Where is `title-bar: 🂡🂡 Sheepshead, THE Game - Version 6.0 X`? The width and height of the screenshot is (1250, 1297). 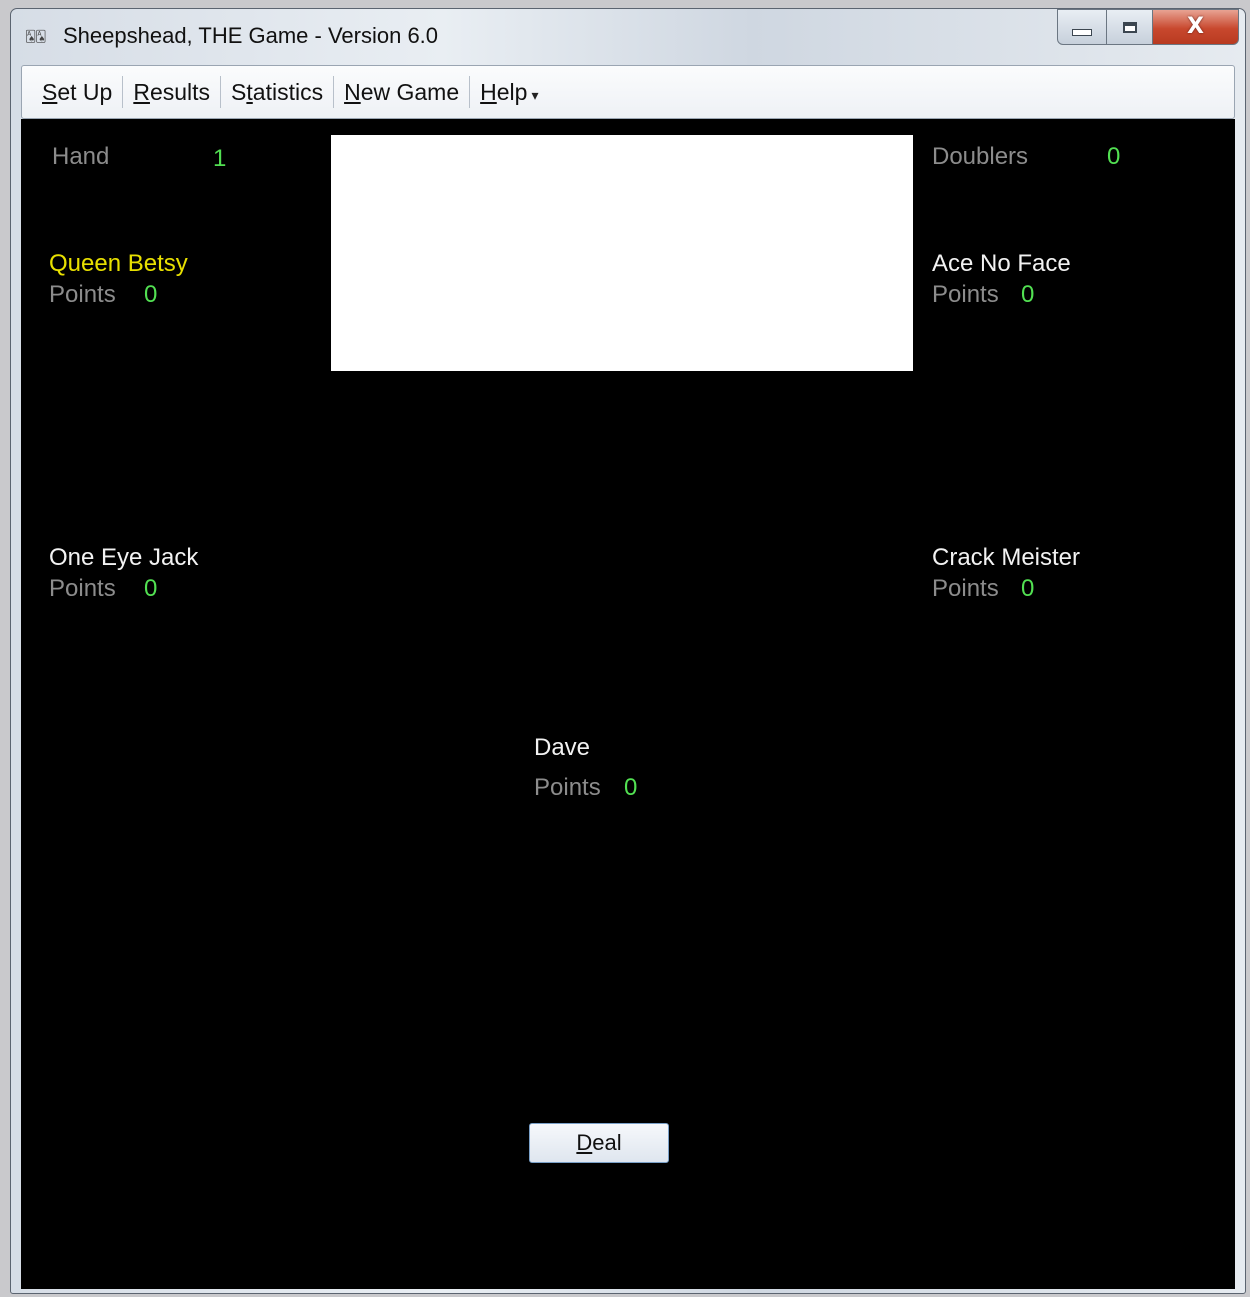
title-bar: 🂡🂡 Sheepshead, THE Game - Version 6.0 X is located at coordinates (628, 36).